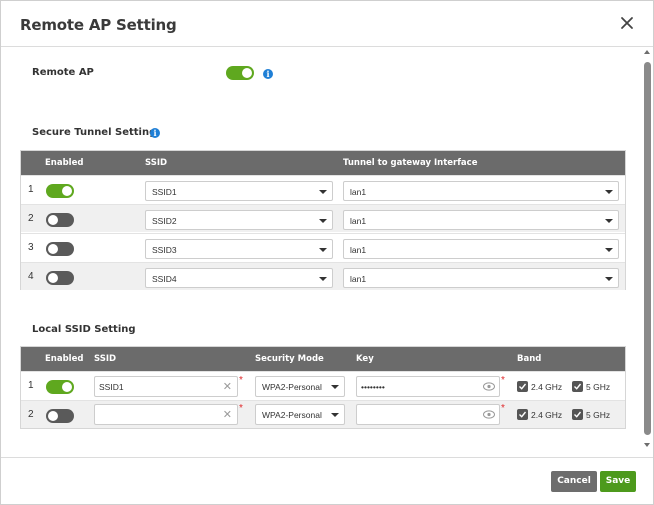 This screenshot has width=654, height=505. I want to click on local-ssid-title: Local SSID Setting, so click(84, 329).